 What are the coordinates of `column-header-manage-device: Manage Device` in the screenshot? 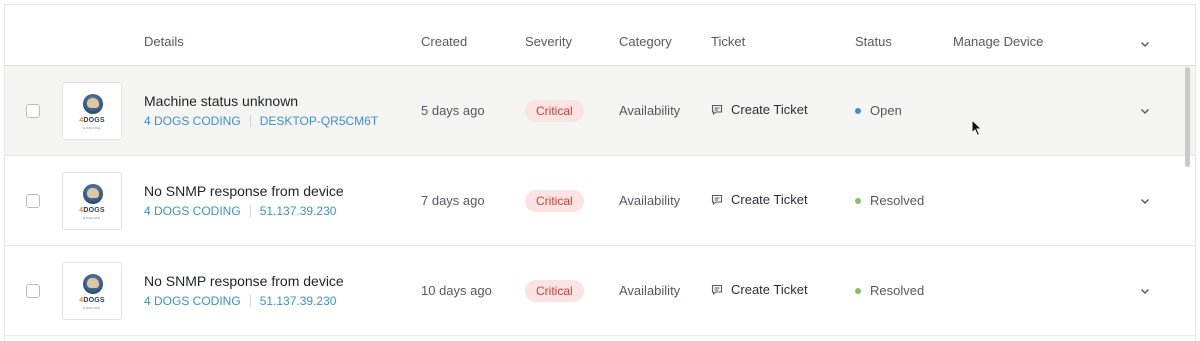 It's located at (998, 35).